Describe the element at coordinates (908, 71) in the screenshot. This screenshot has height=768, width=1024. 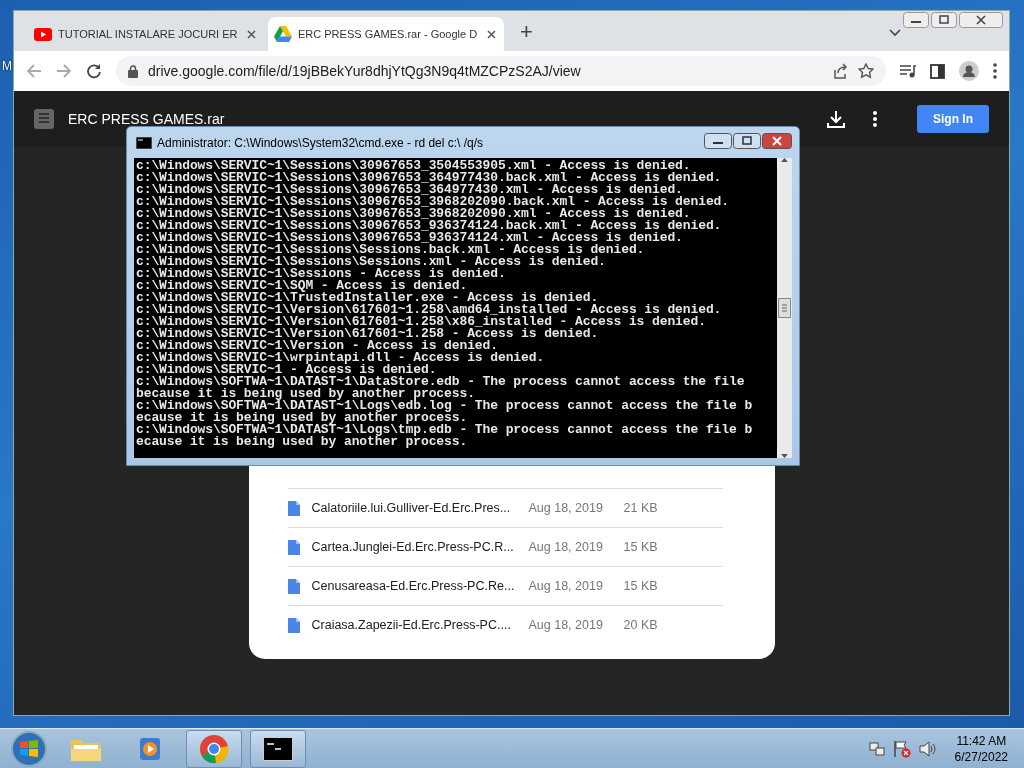
I see `media-queue-icon` at that location.